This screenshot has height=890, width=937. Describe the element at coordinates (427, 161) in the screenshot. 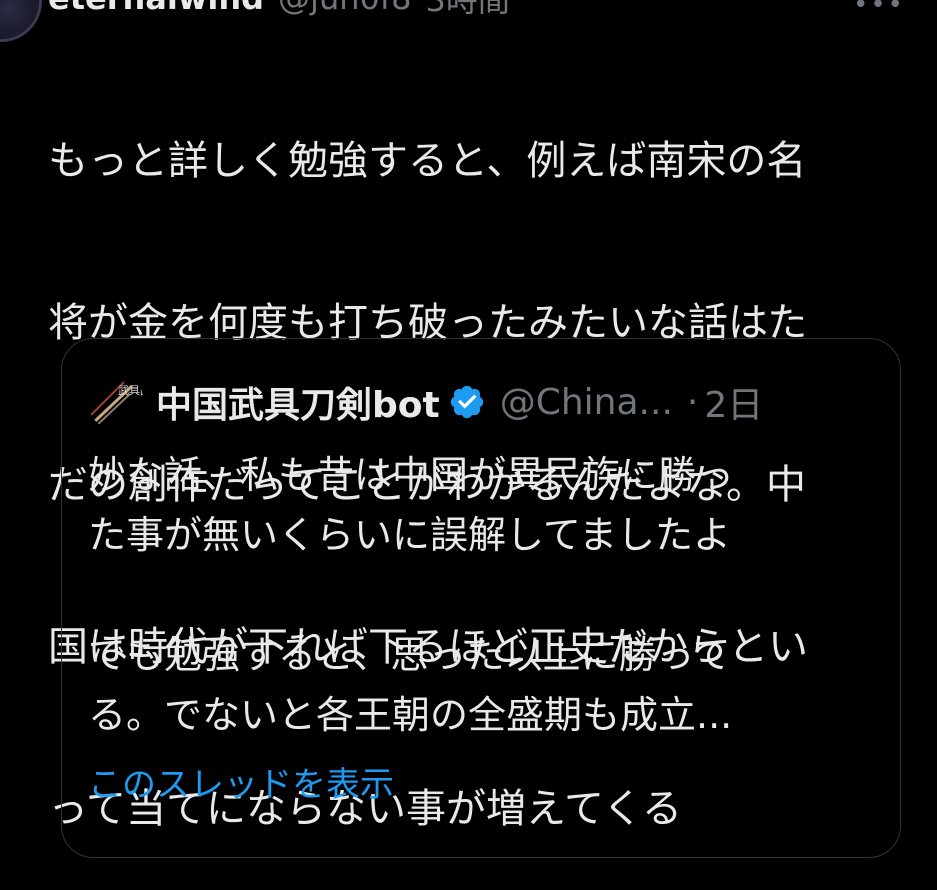

I see `tweet-text-line: もっと詳しく勉強すると、例えば南宋の名` at that location.